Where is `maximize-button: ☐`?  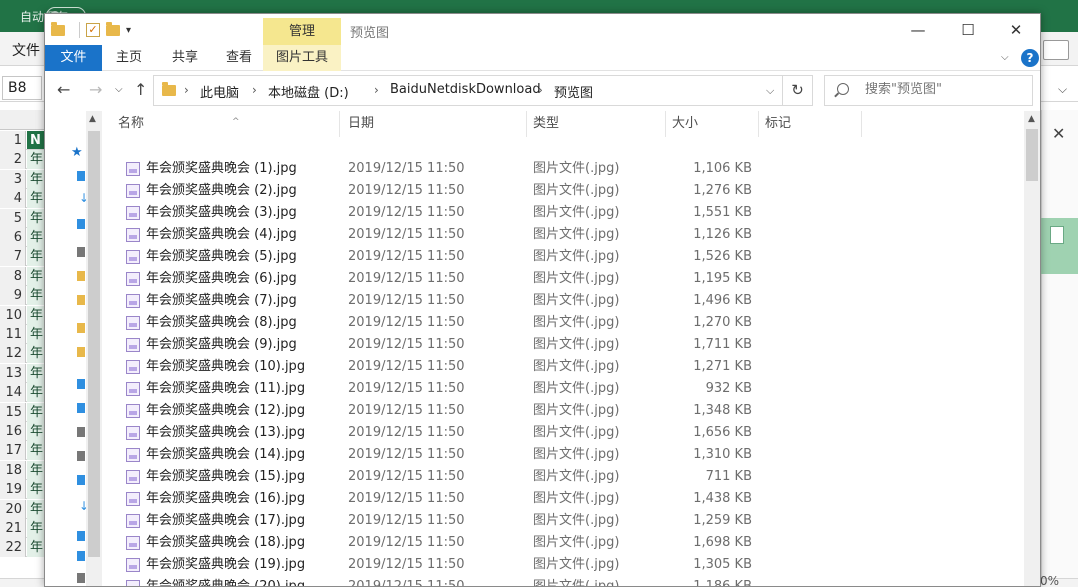 maximize-button: ☐ is located at coordinates (968, 30).